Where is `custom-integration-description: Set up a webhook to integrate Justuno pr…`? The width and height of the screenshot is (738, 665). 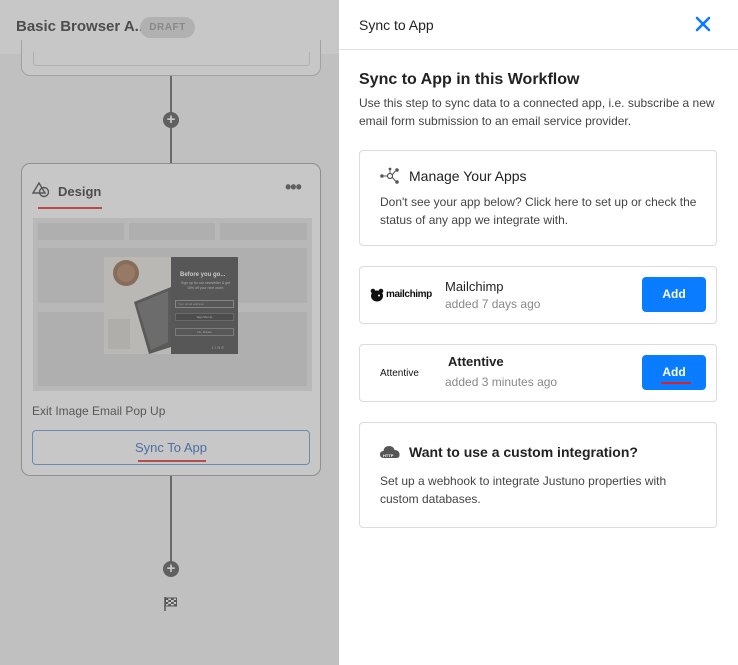 custom-integration-description: Set up a webhook to integrate Justuno pr… is located at coordinates (542, 490).